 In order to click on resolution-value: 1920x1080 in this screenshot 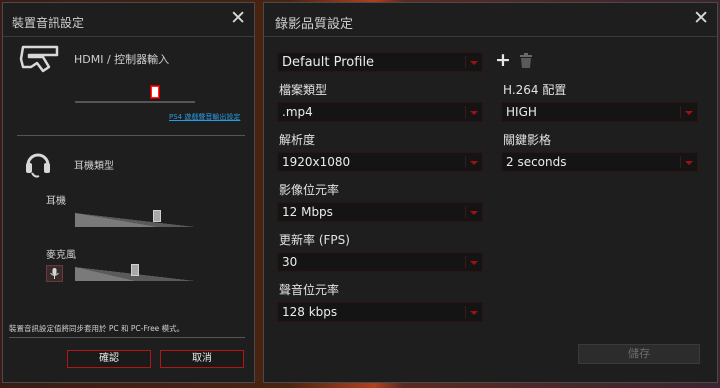, I will do `click(316, 162)`.